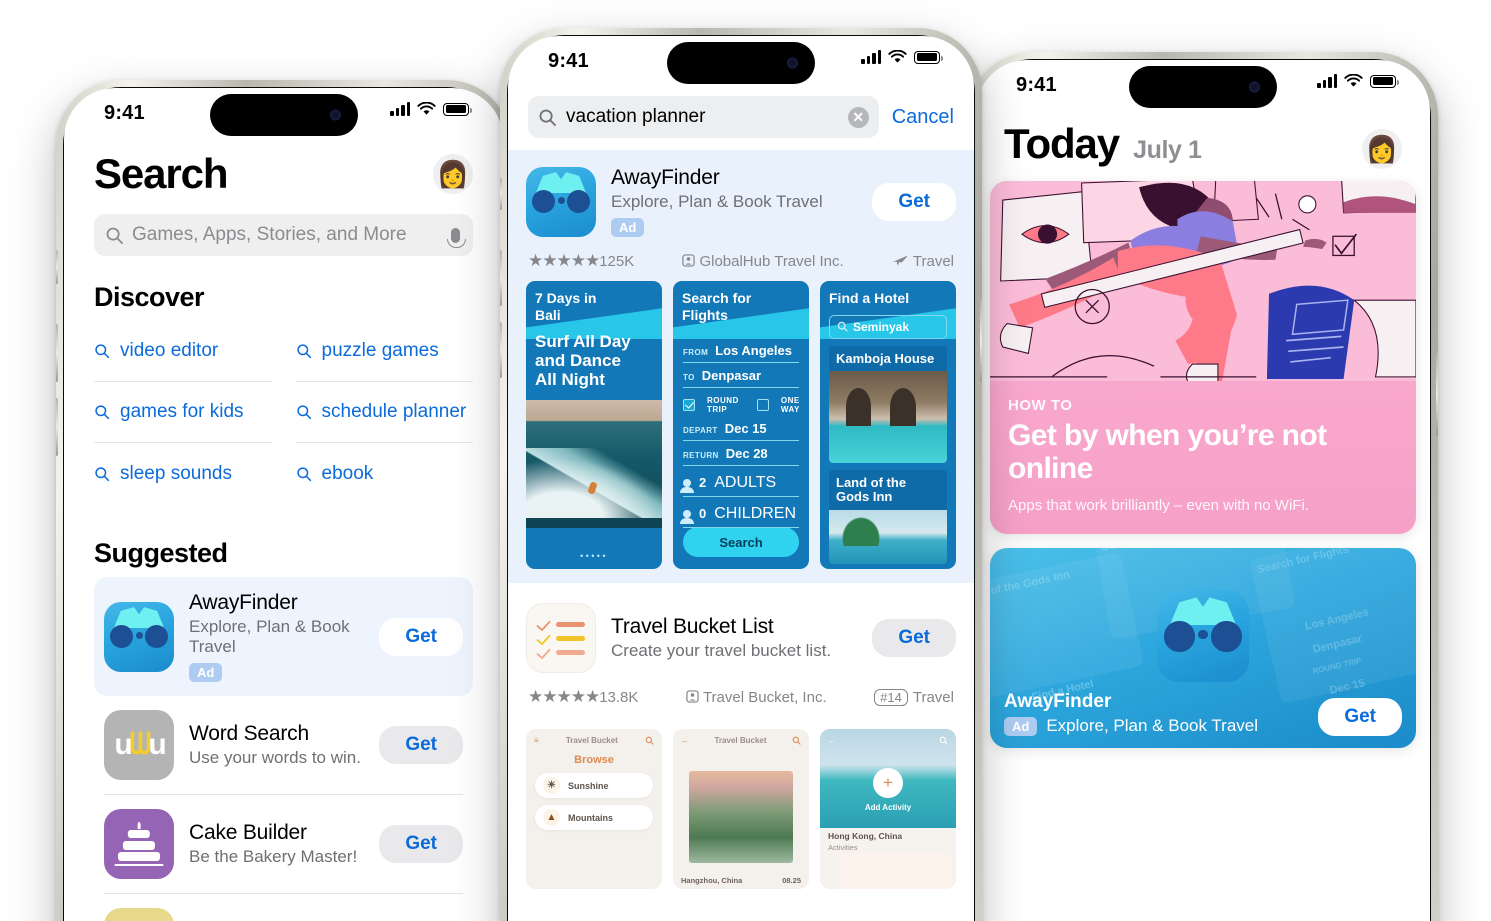  I want to click on person-icon, so click(687, 516).